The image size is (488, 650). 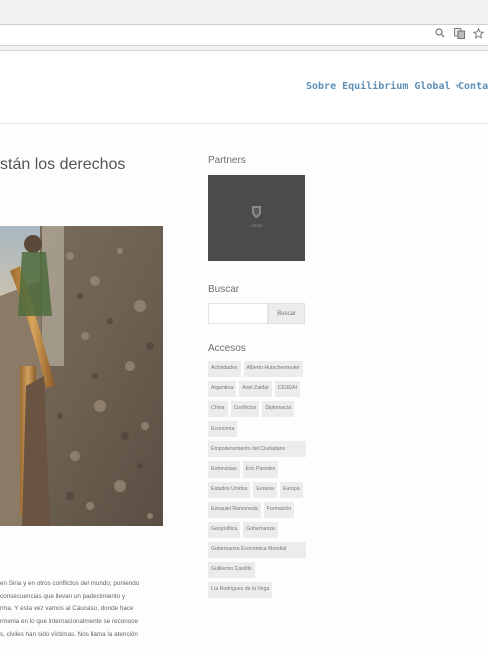 What do you see at coordinates (244, 87) in the screenshot?
I see `site-nav: Sobre Equilibrium Global ▾ Conta` at bounding box center [244, 87].